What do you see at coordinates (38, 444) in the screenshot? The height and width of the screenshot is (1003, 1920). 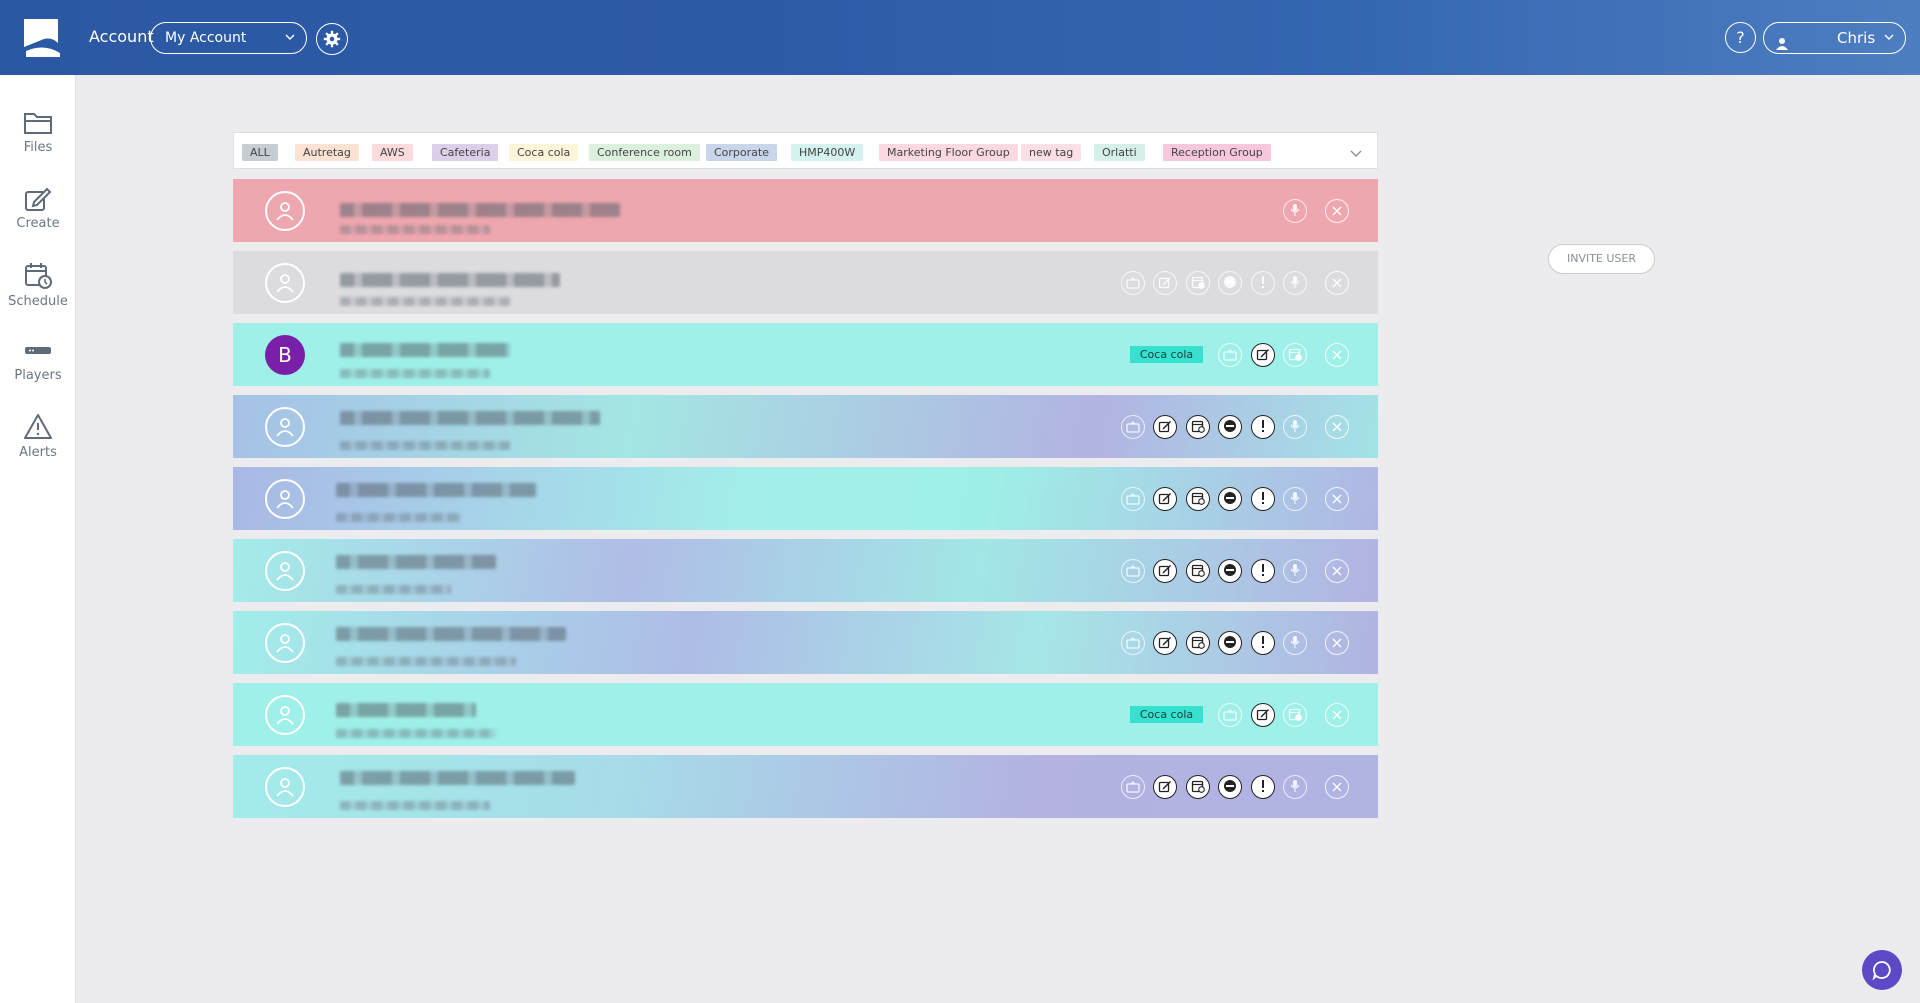 I see `sidebar-item-alerts: Alerts` at bounding box center [38, 444].